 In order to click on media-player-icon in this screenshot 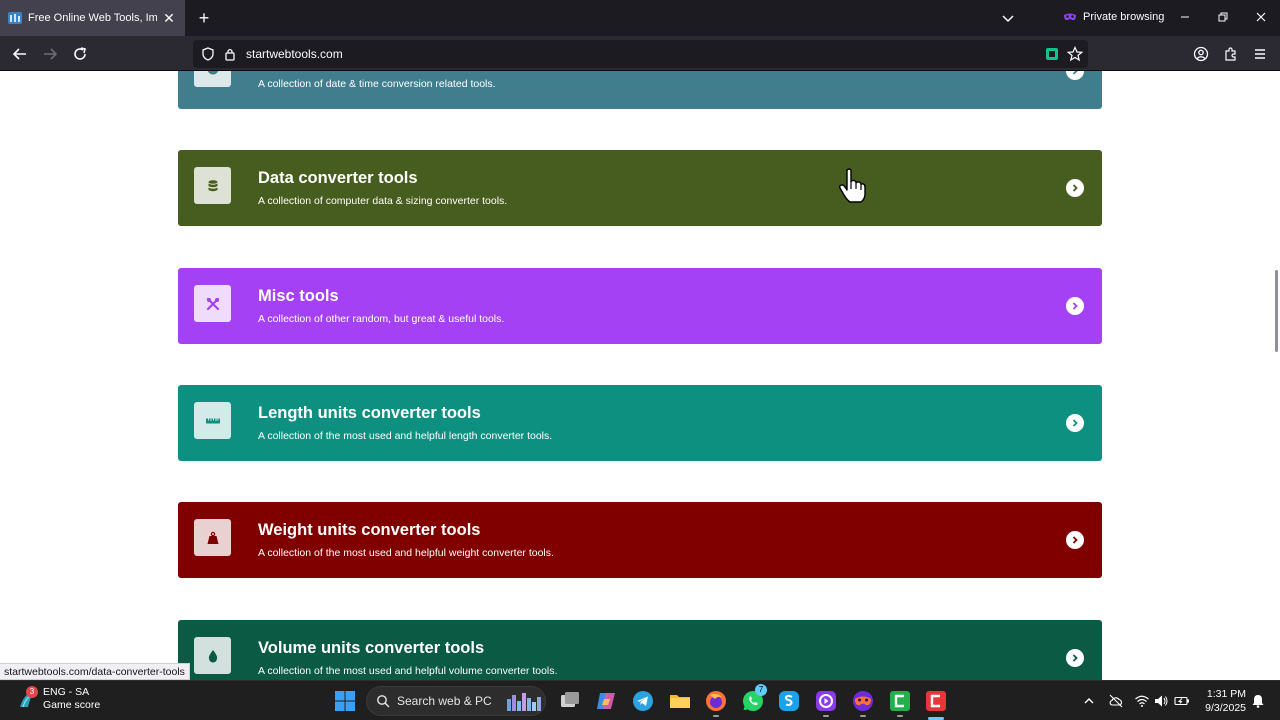, I will do `click(826, 701)`.